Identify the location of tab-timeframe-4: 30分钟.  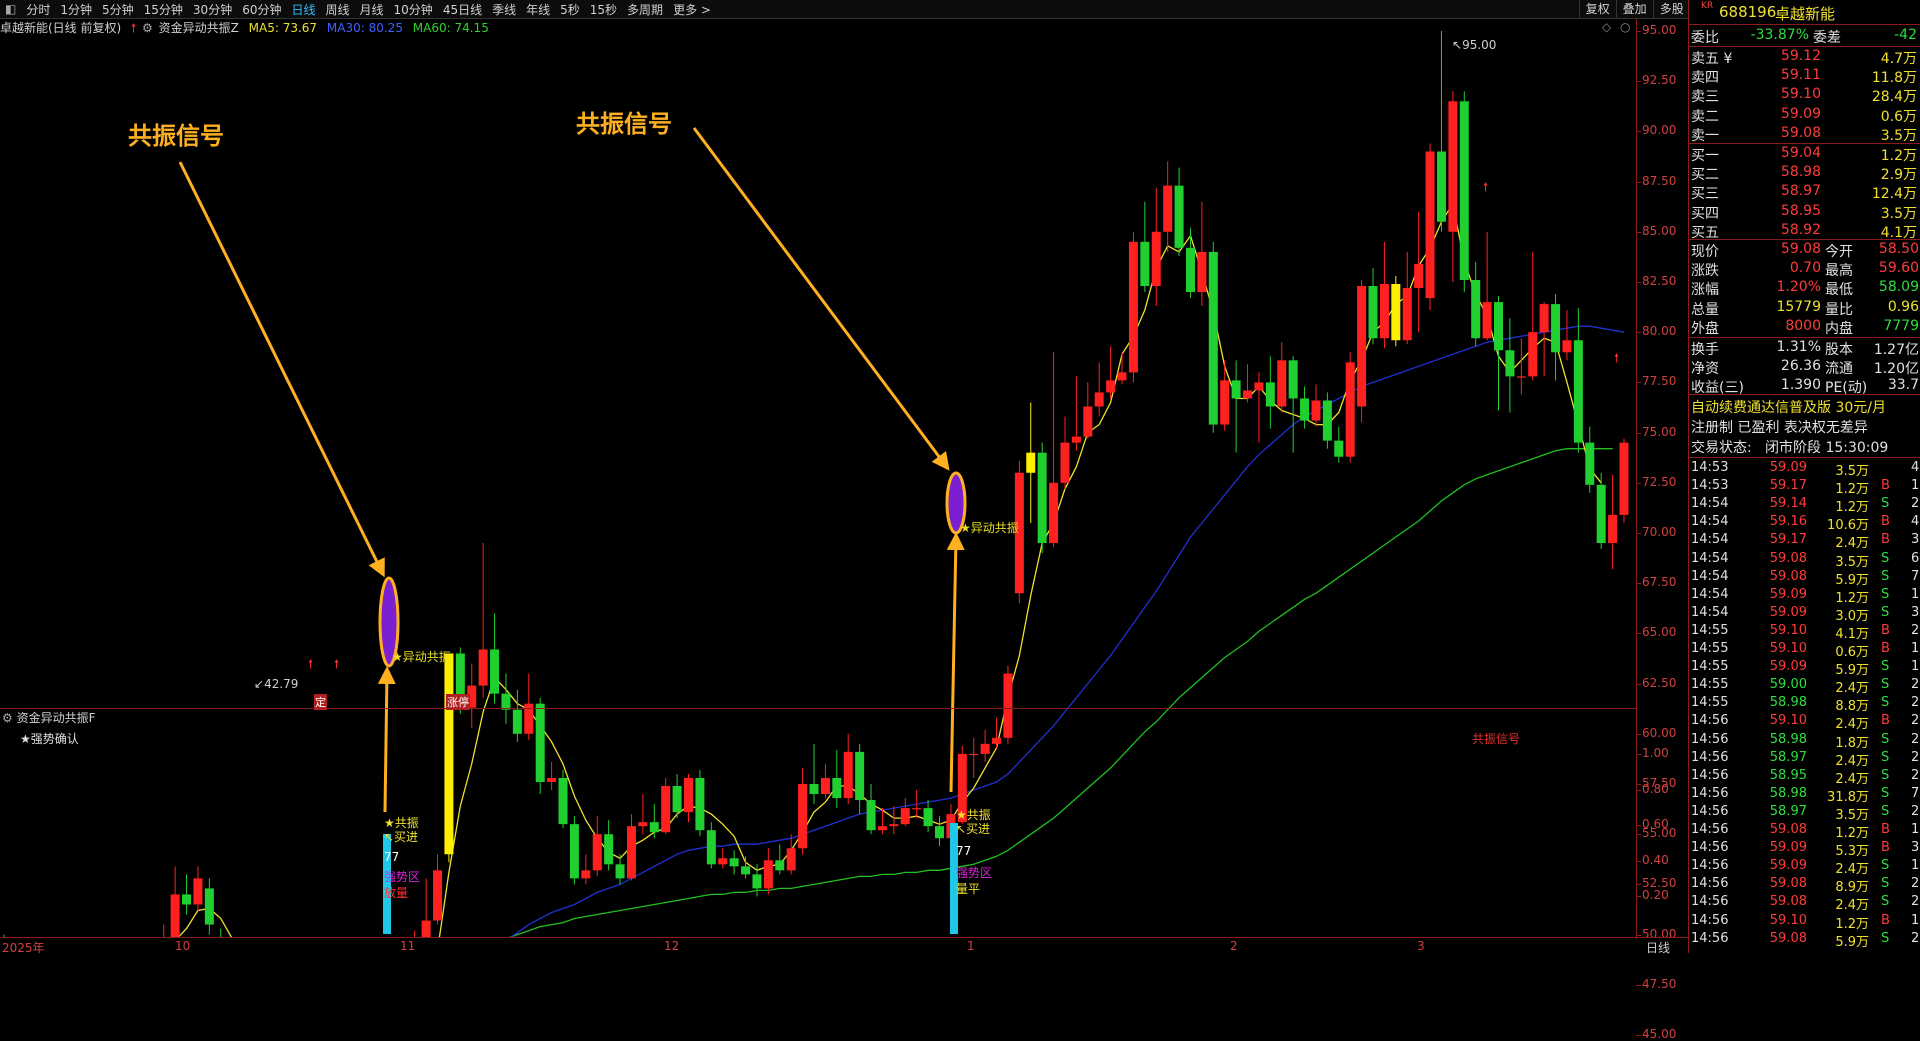
(212, 9).